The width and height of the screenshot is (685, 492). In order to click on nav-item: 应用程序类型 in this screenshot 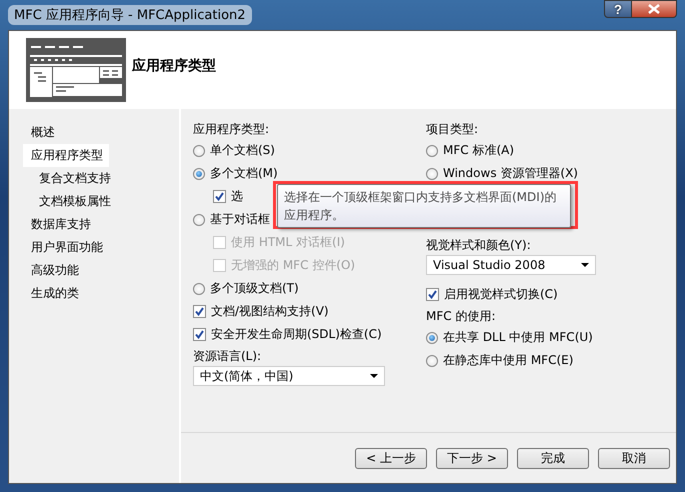, I will do `click(66, 155)`.